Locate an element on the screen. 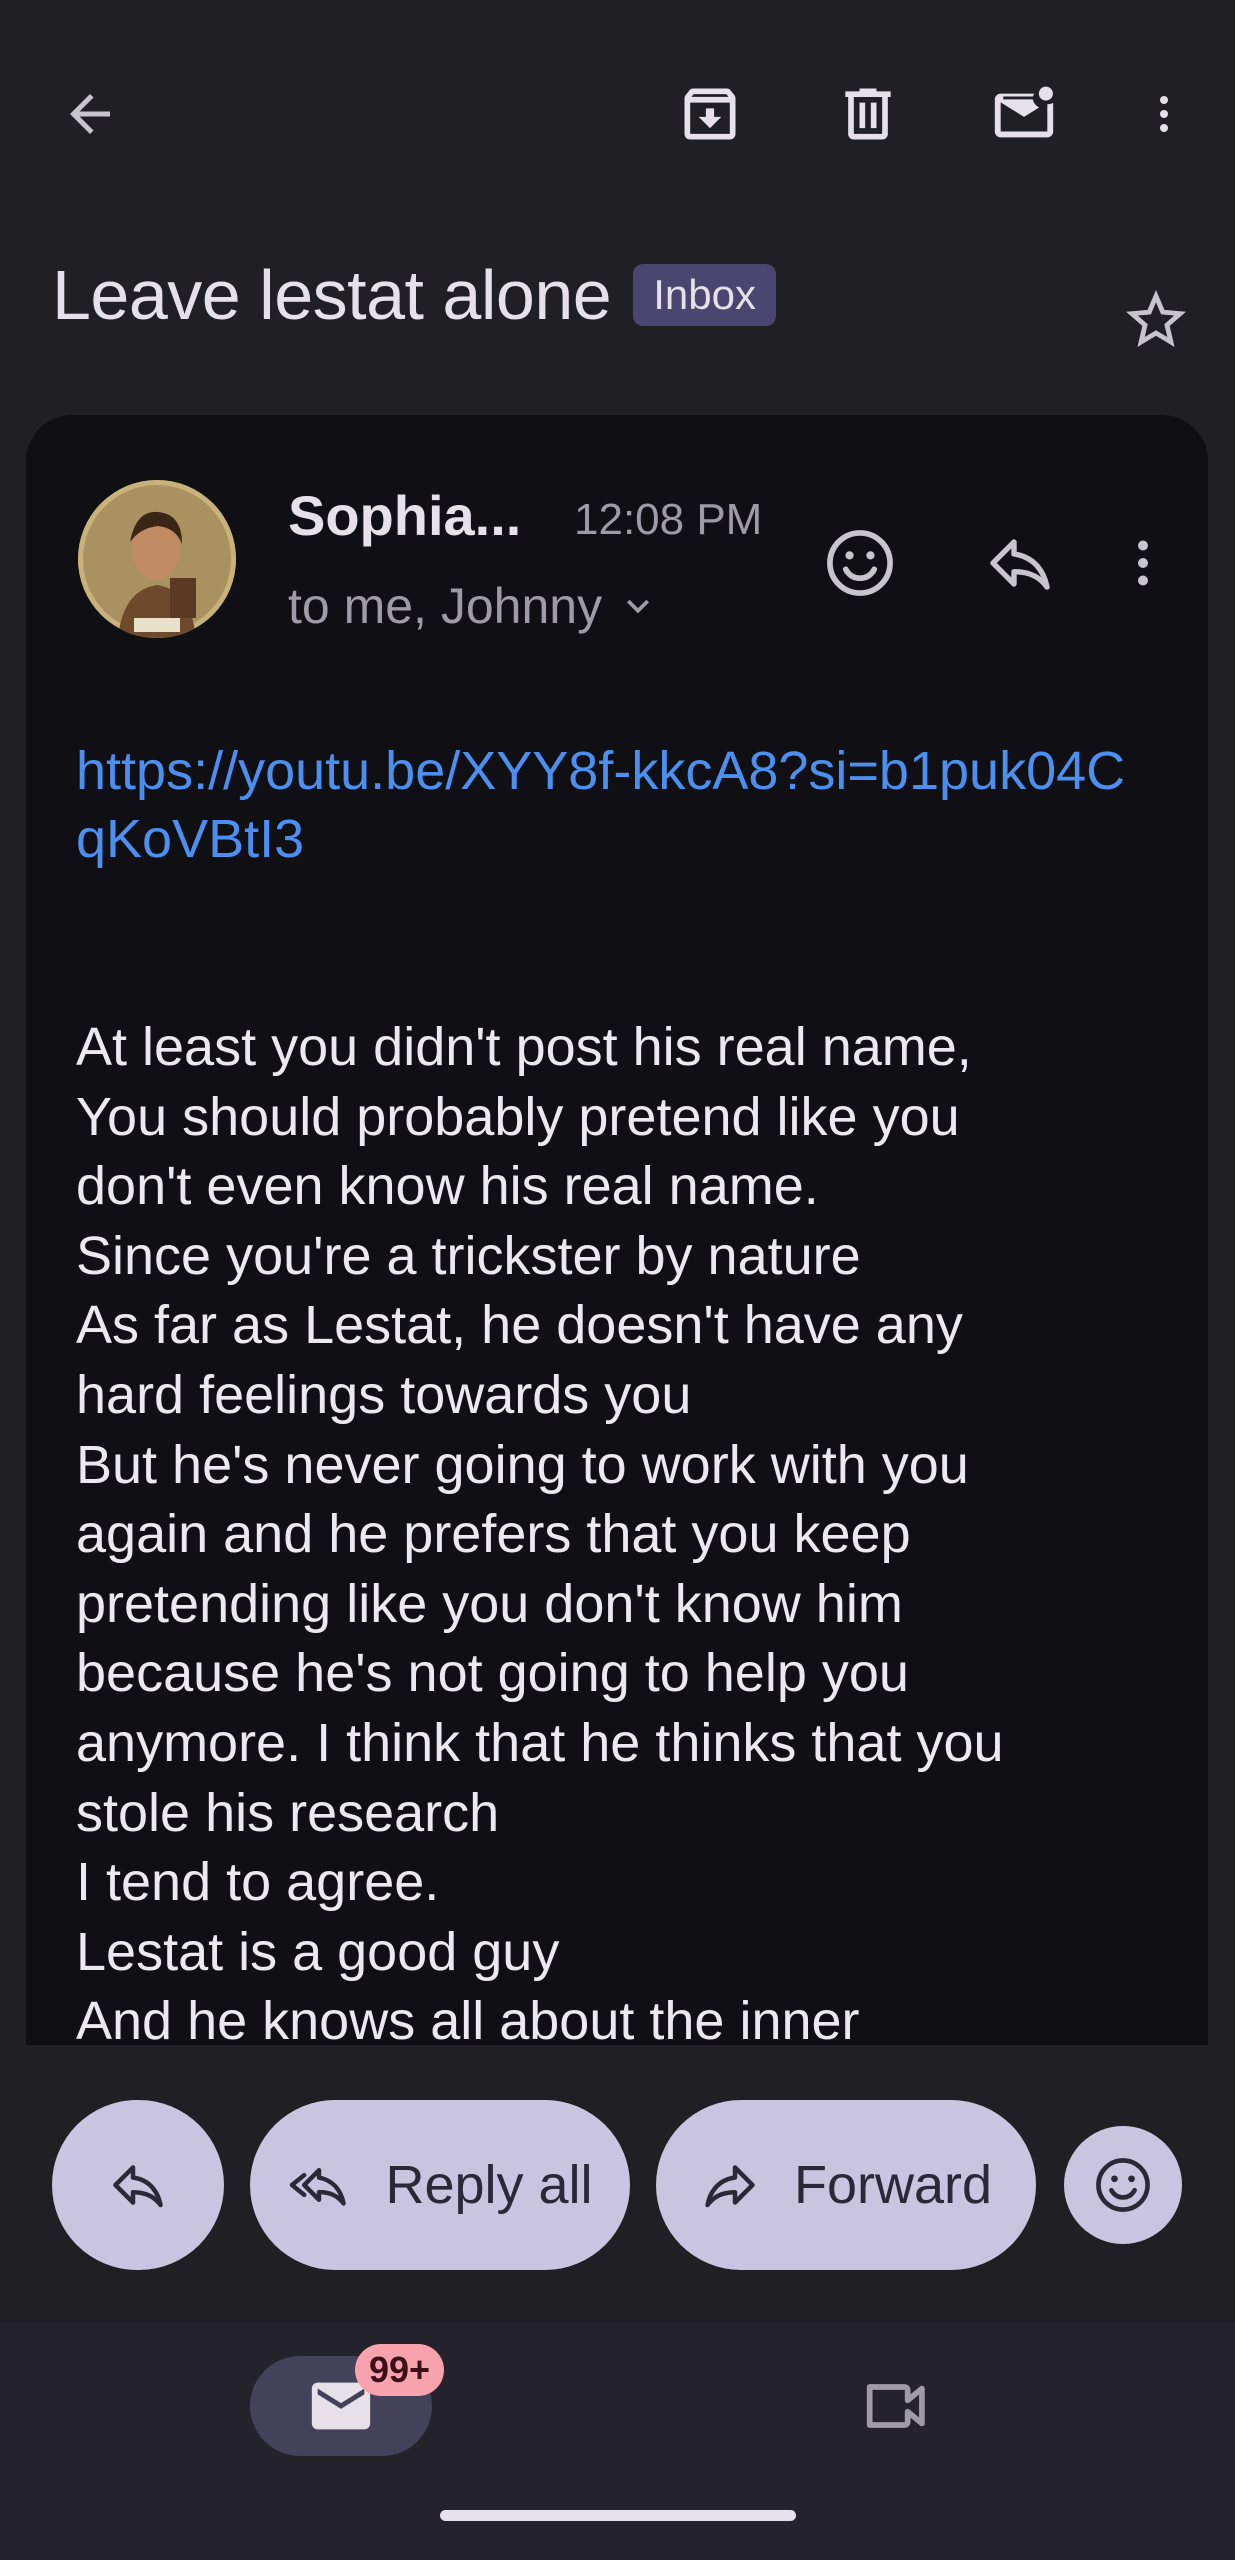 The image size is (1235, 2560). email-subject: Leave lestat alone is located at coordinates (332, 295).